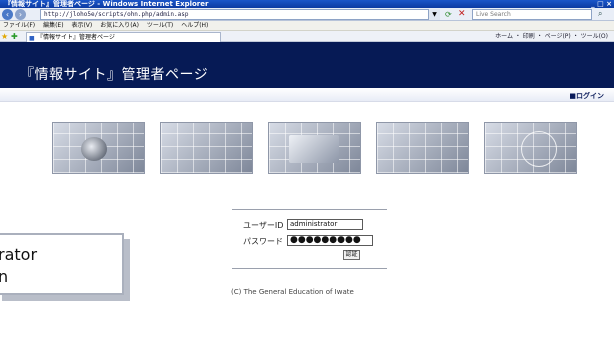  Describe the element at coordinates (462, 14) in the screenshot. I see `stop-icon: ✕` at that location.